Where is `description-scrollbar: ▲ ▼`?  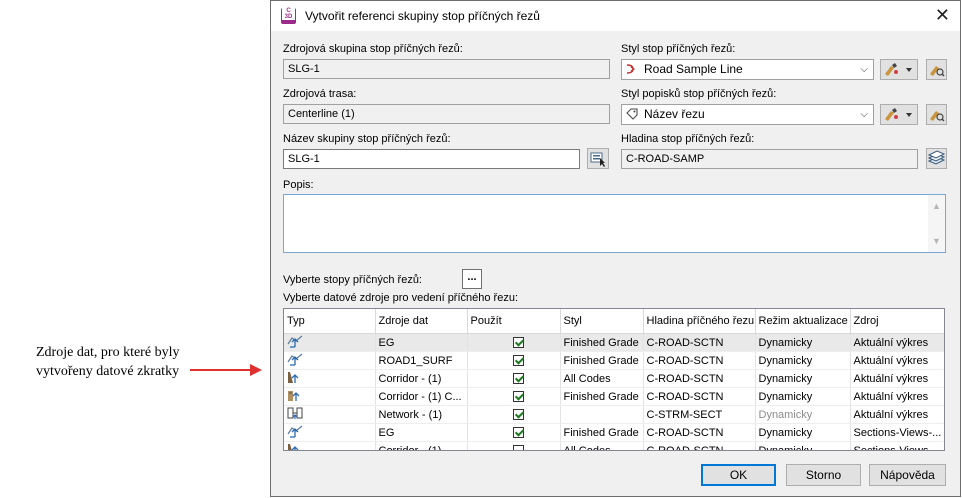 description-scrollbar: ▲ ▼ is located at coordinates (936, 223).